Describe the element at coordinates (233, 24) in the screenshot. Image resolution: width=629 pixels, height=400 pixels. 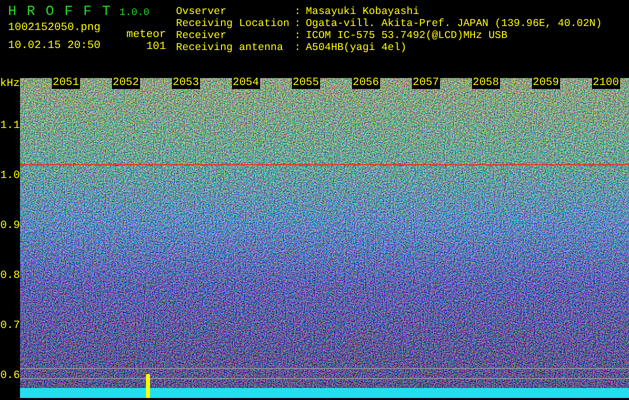
I see `info-label: Receiving Location` at that location.